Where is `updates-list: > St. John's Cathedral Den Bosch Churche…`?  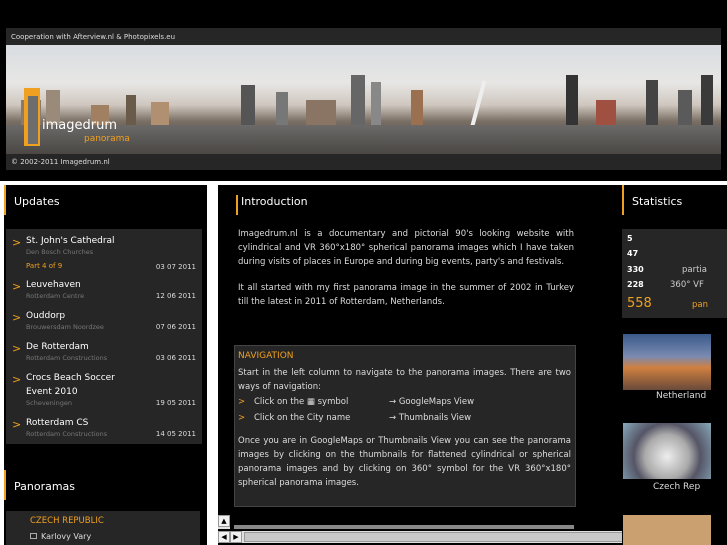
updates-list: > St. John's Cathedral Den Bosch Churche… is located at coordinates (104, 336).